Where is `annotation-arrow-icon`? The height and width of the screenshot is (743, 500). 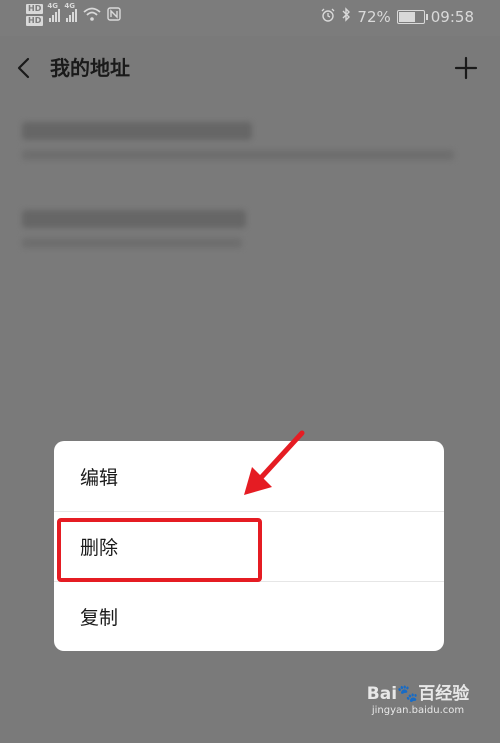 annotation-arrow-icon is located at coordinates (274, 462).